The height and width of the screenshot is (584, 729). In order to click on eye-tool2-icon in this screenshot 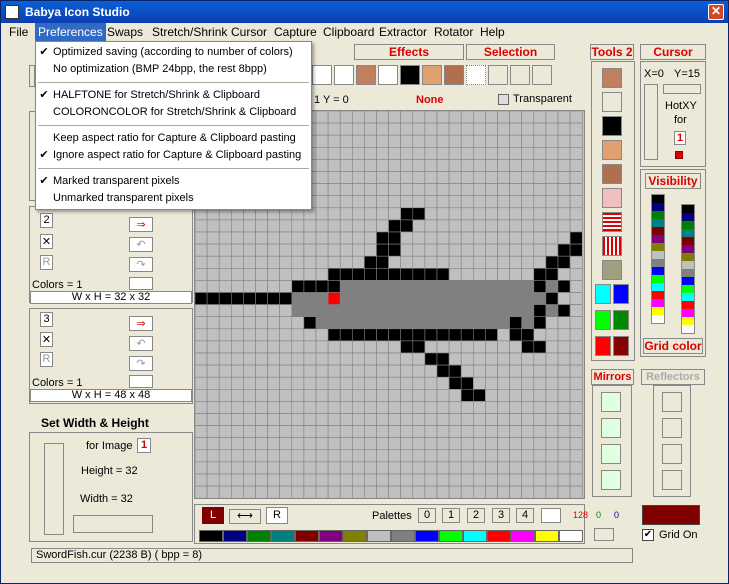, I will do `click(612, 126)`.